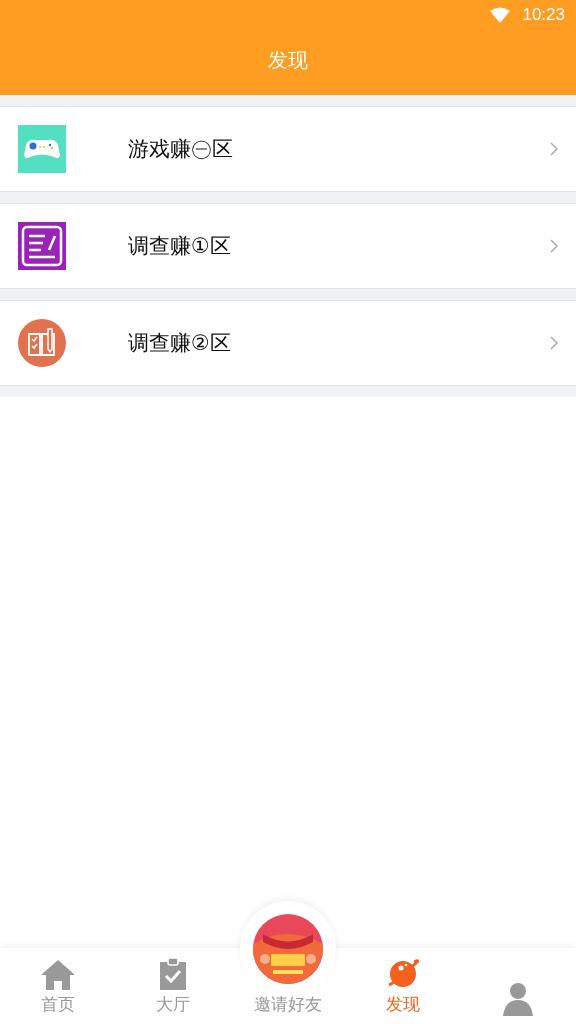  I want to click on tab: 大厅, so click(173, 986).